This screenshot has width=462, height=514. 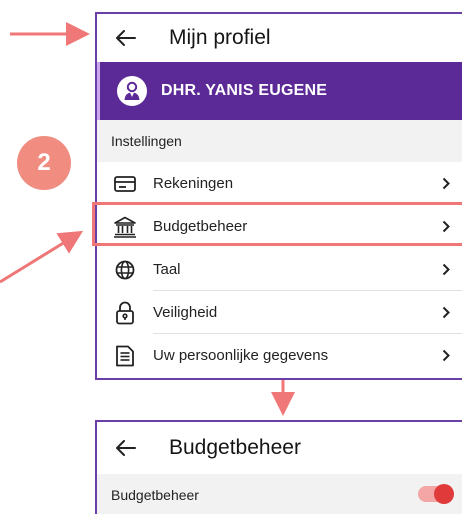 I want to click on menu-item-label: Rekeningen, so click(x=193, y=183).